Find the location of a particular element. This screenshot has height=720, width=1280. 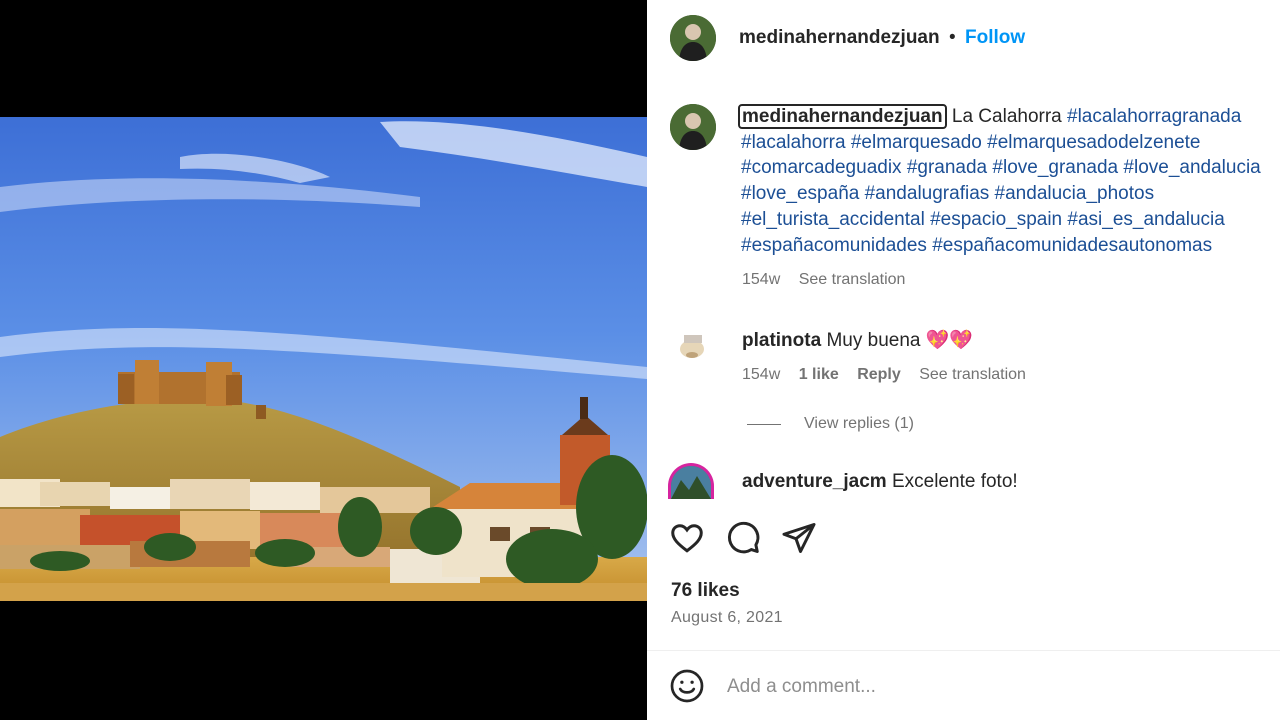

author-avatar is located at coordinates (693, 38).